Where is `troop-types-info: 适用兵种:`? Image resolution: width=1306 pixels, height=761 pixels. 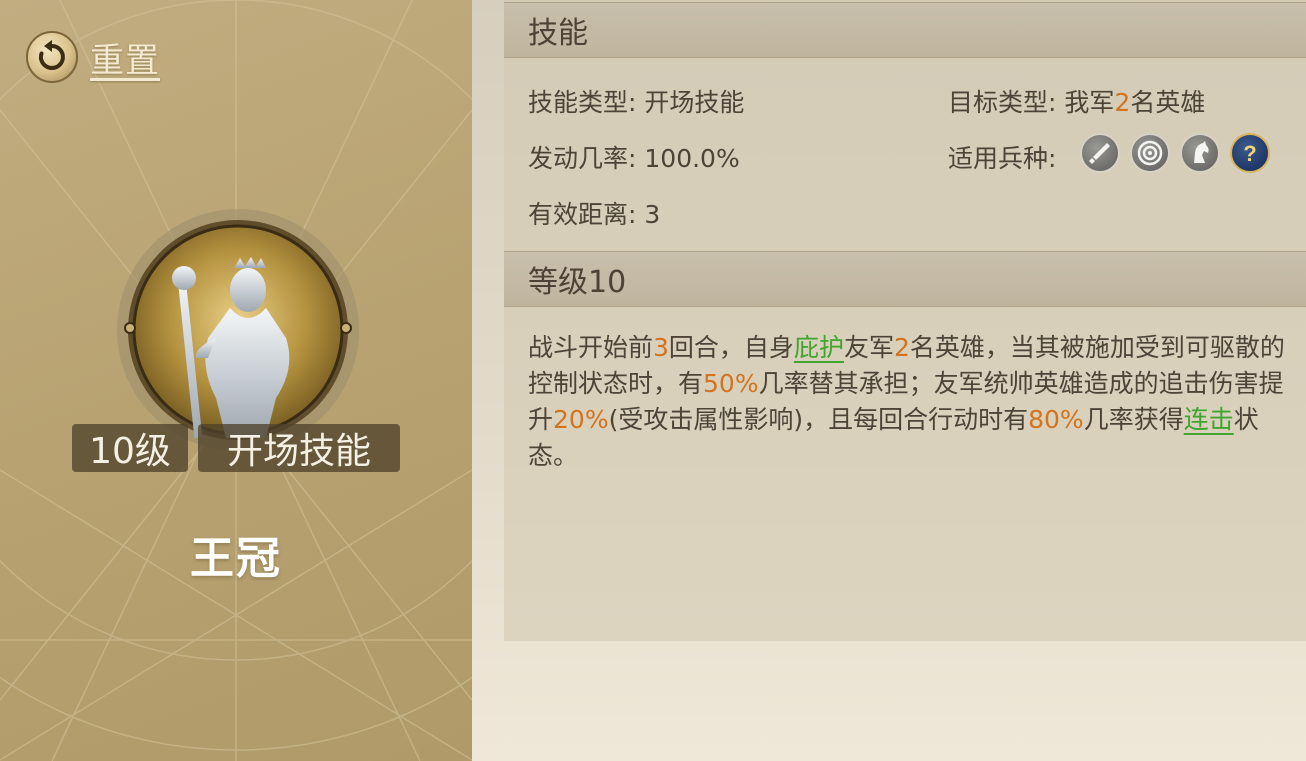
troop-types-info: 适用兵种: is located at coordinates (1002, 157).